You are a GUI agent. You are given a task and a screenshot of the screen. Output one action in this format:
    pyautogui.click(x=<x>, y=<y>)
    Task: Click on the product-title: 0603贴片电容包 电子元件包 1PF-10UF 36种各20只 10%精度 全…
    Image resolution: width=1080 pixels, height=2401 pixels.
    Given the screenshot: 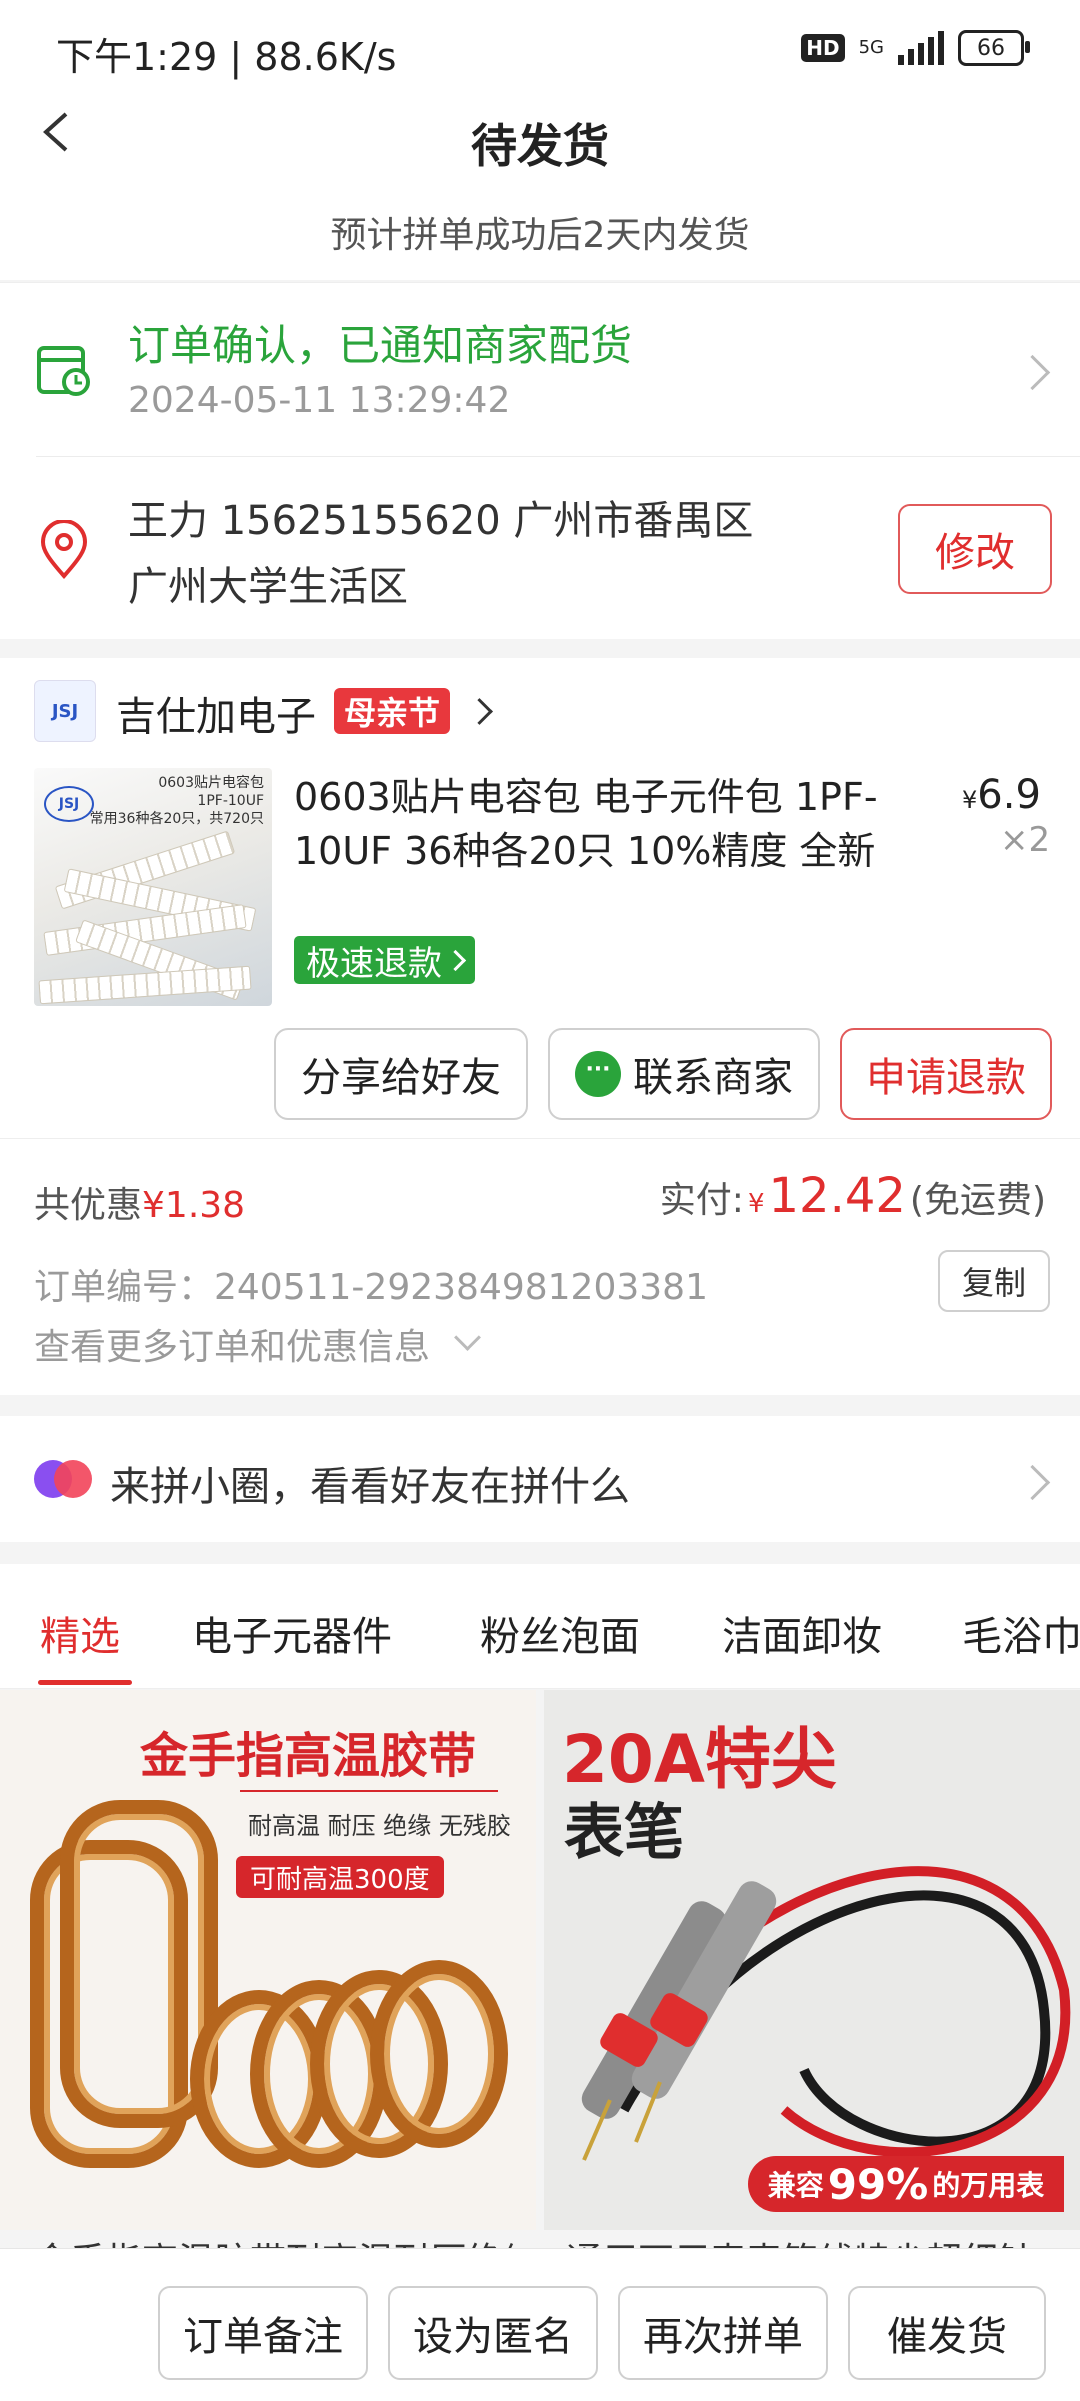 What is the action you would take?
    pyautogui.click(x=609, y=824)
    